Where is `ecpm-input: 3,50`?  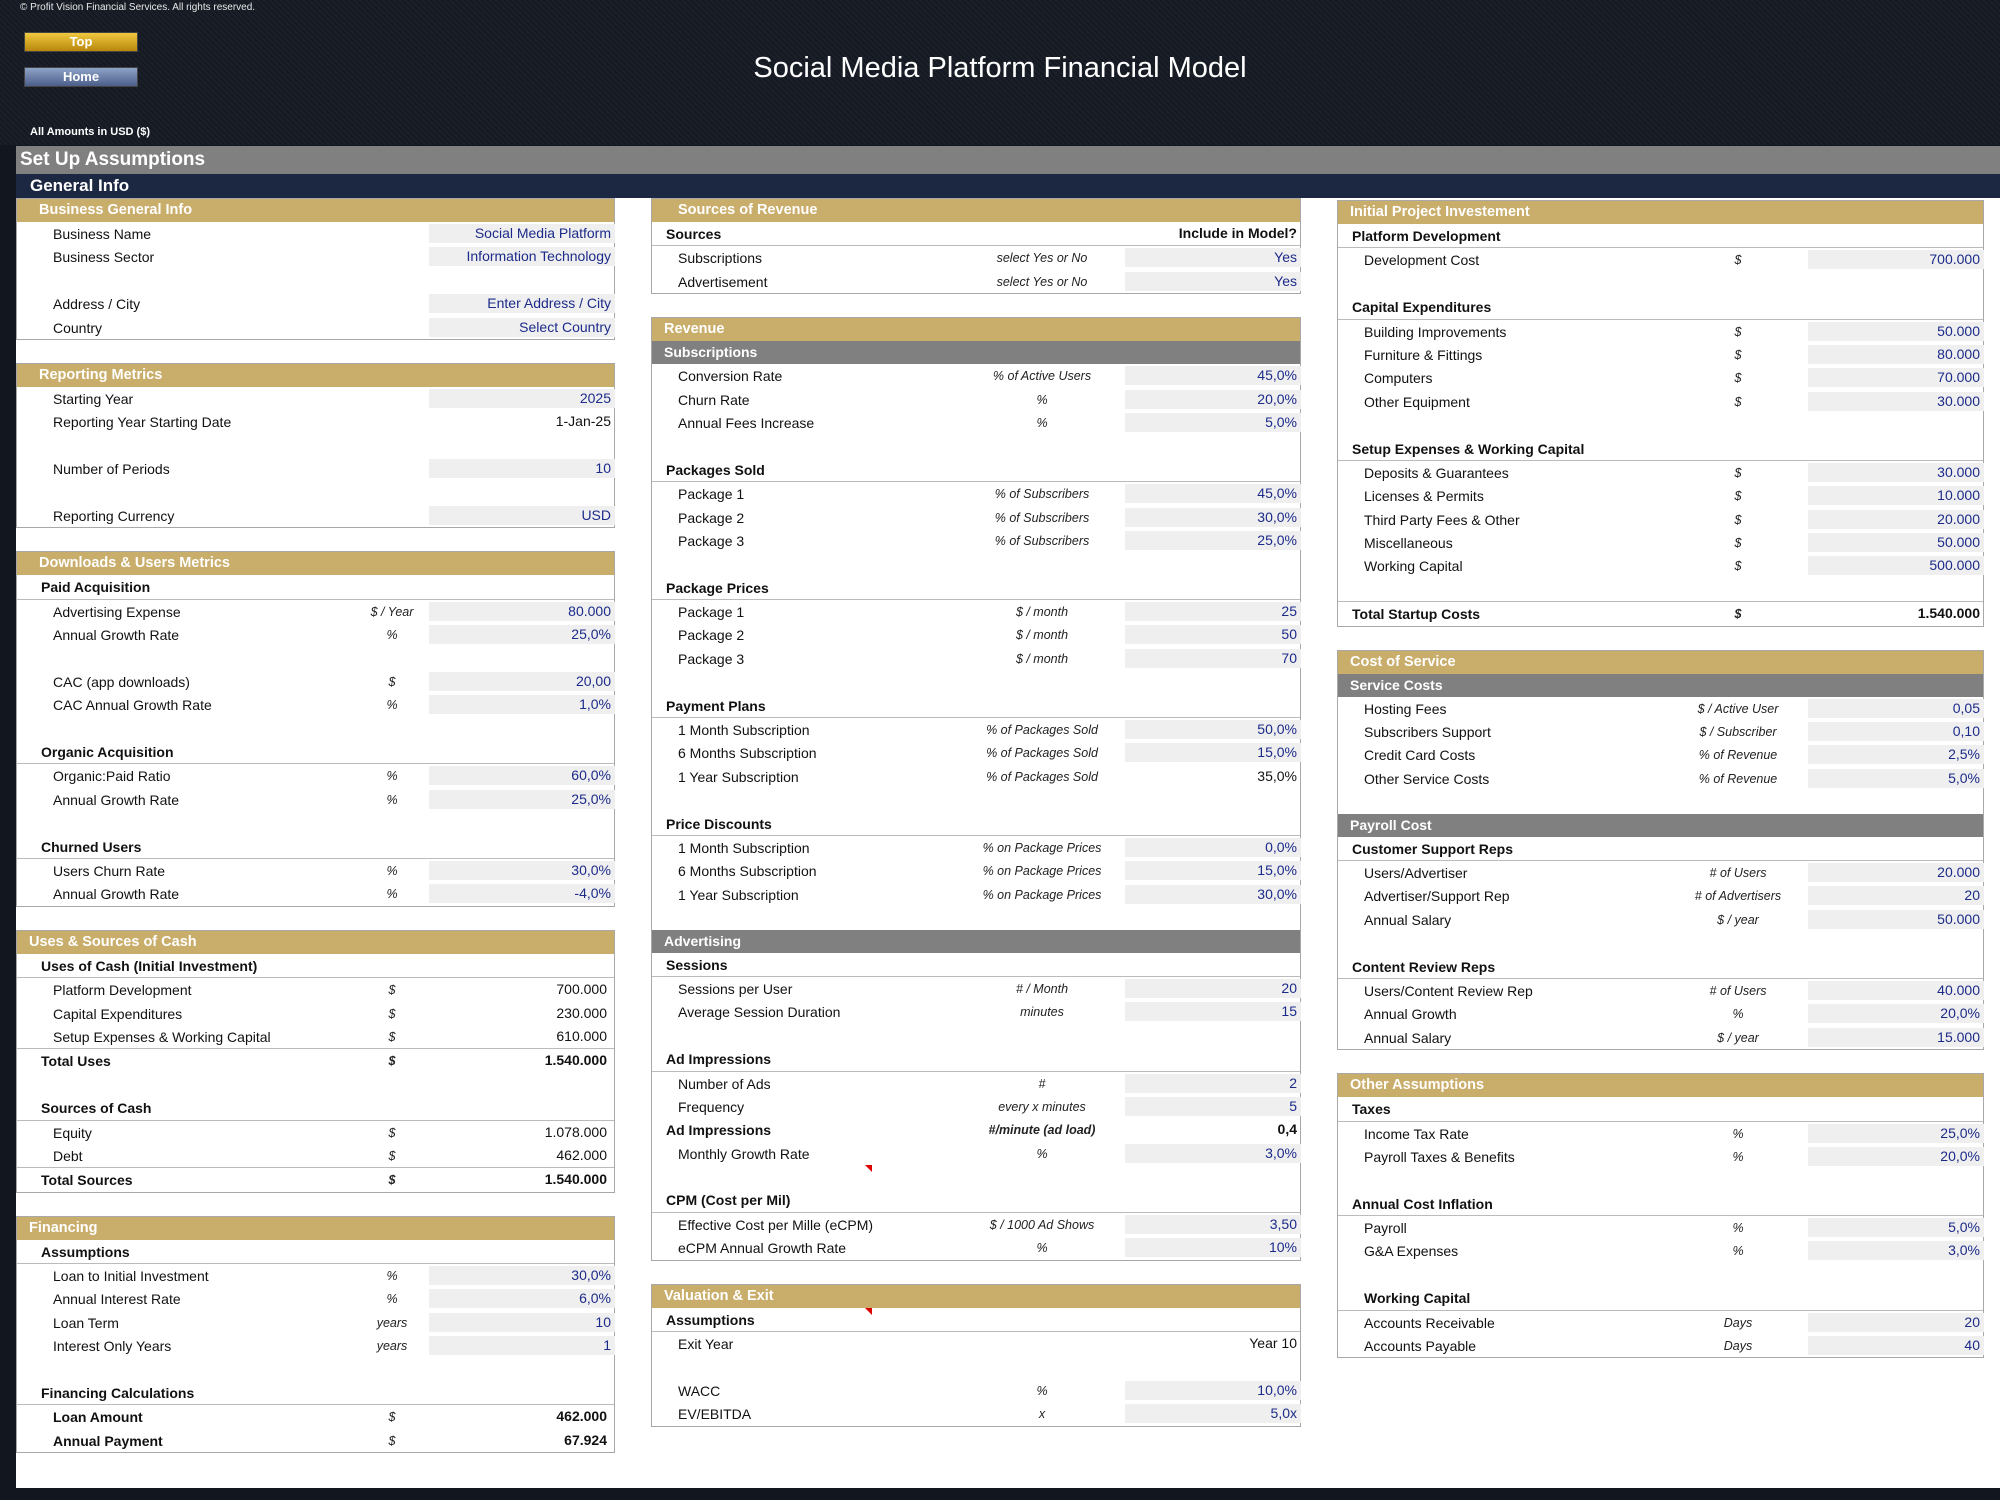 ecpm-input: 3,50 is located at coordinates (1213, 1224).